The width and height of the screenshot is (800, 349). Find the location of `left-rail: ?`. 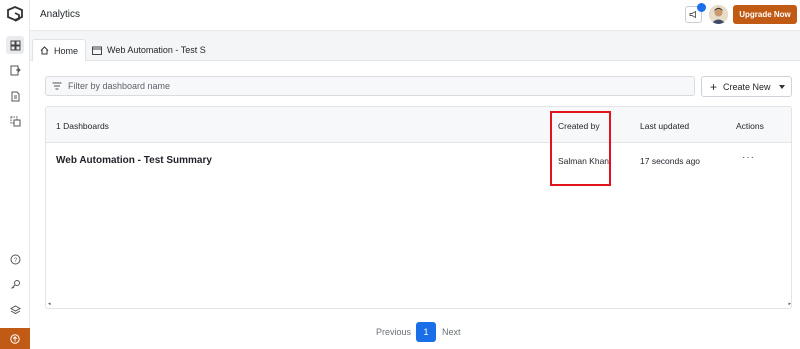

left-rail: ? is located at coordinates (15, 174).